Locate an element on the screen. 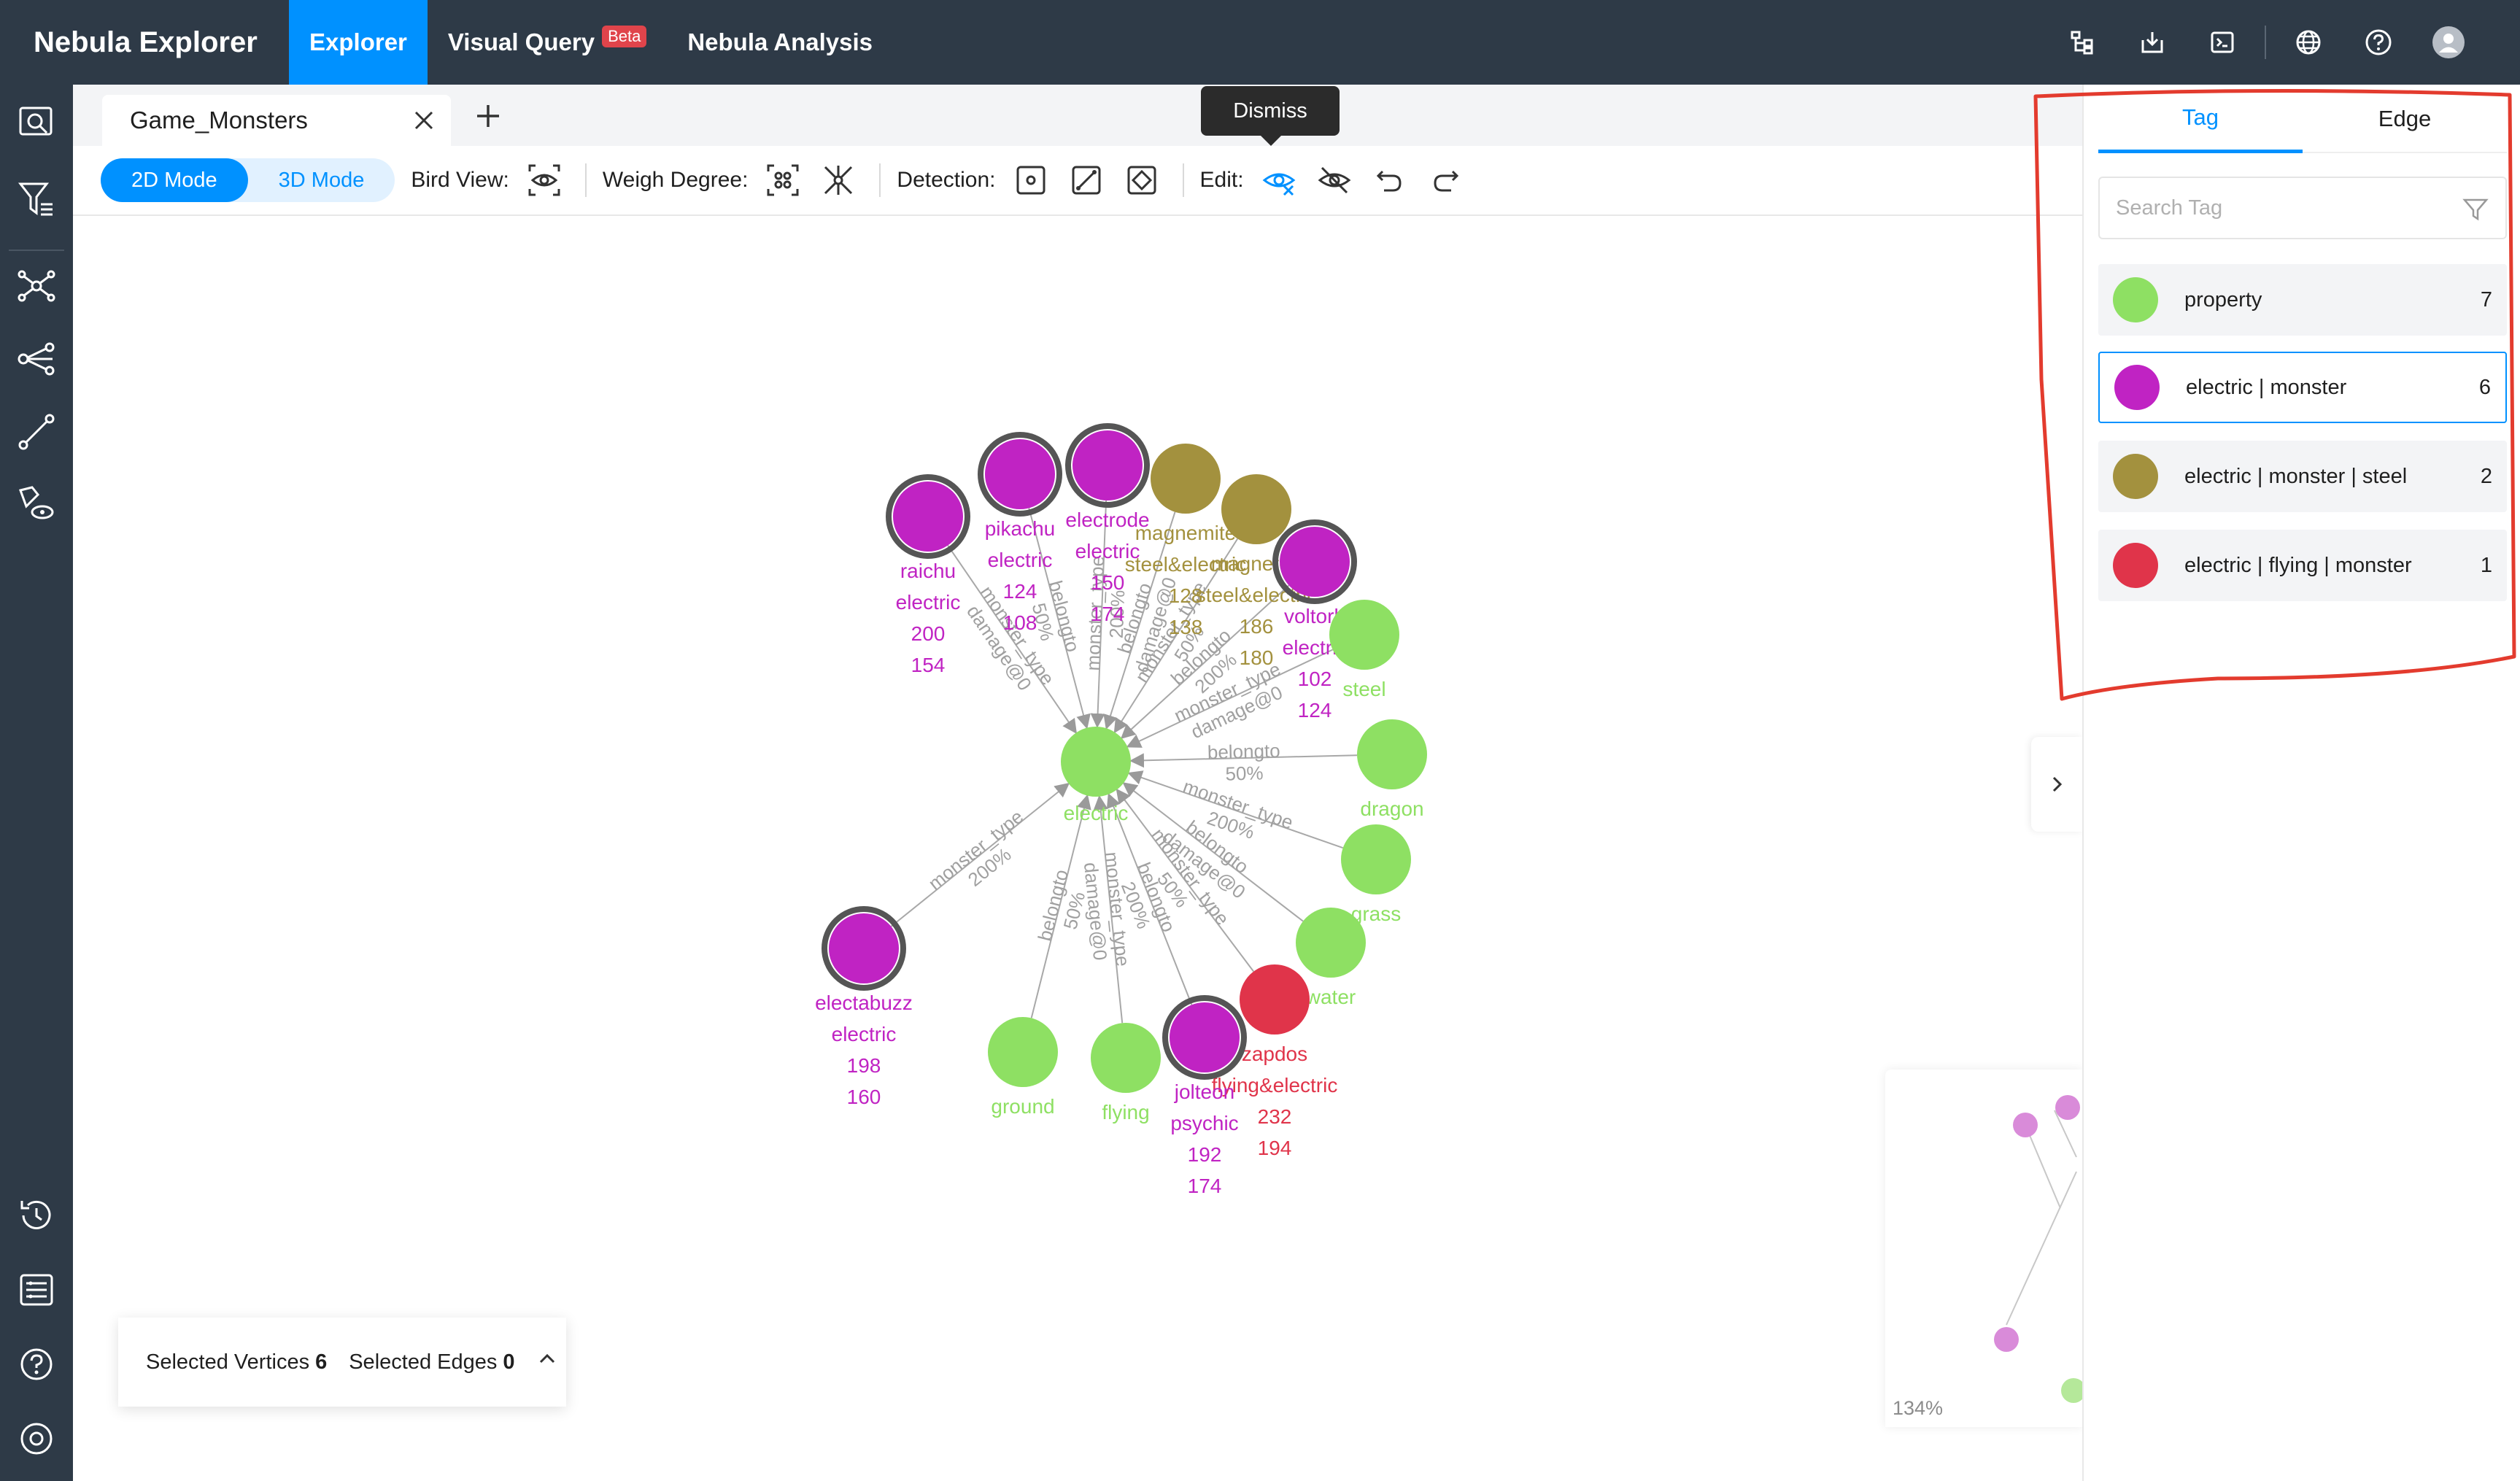 This screenshot has height=1481, width=2520. vertex-label: ground is located at coordinates (1022, 1106).